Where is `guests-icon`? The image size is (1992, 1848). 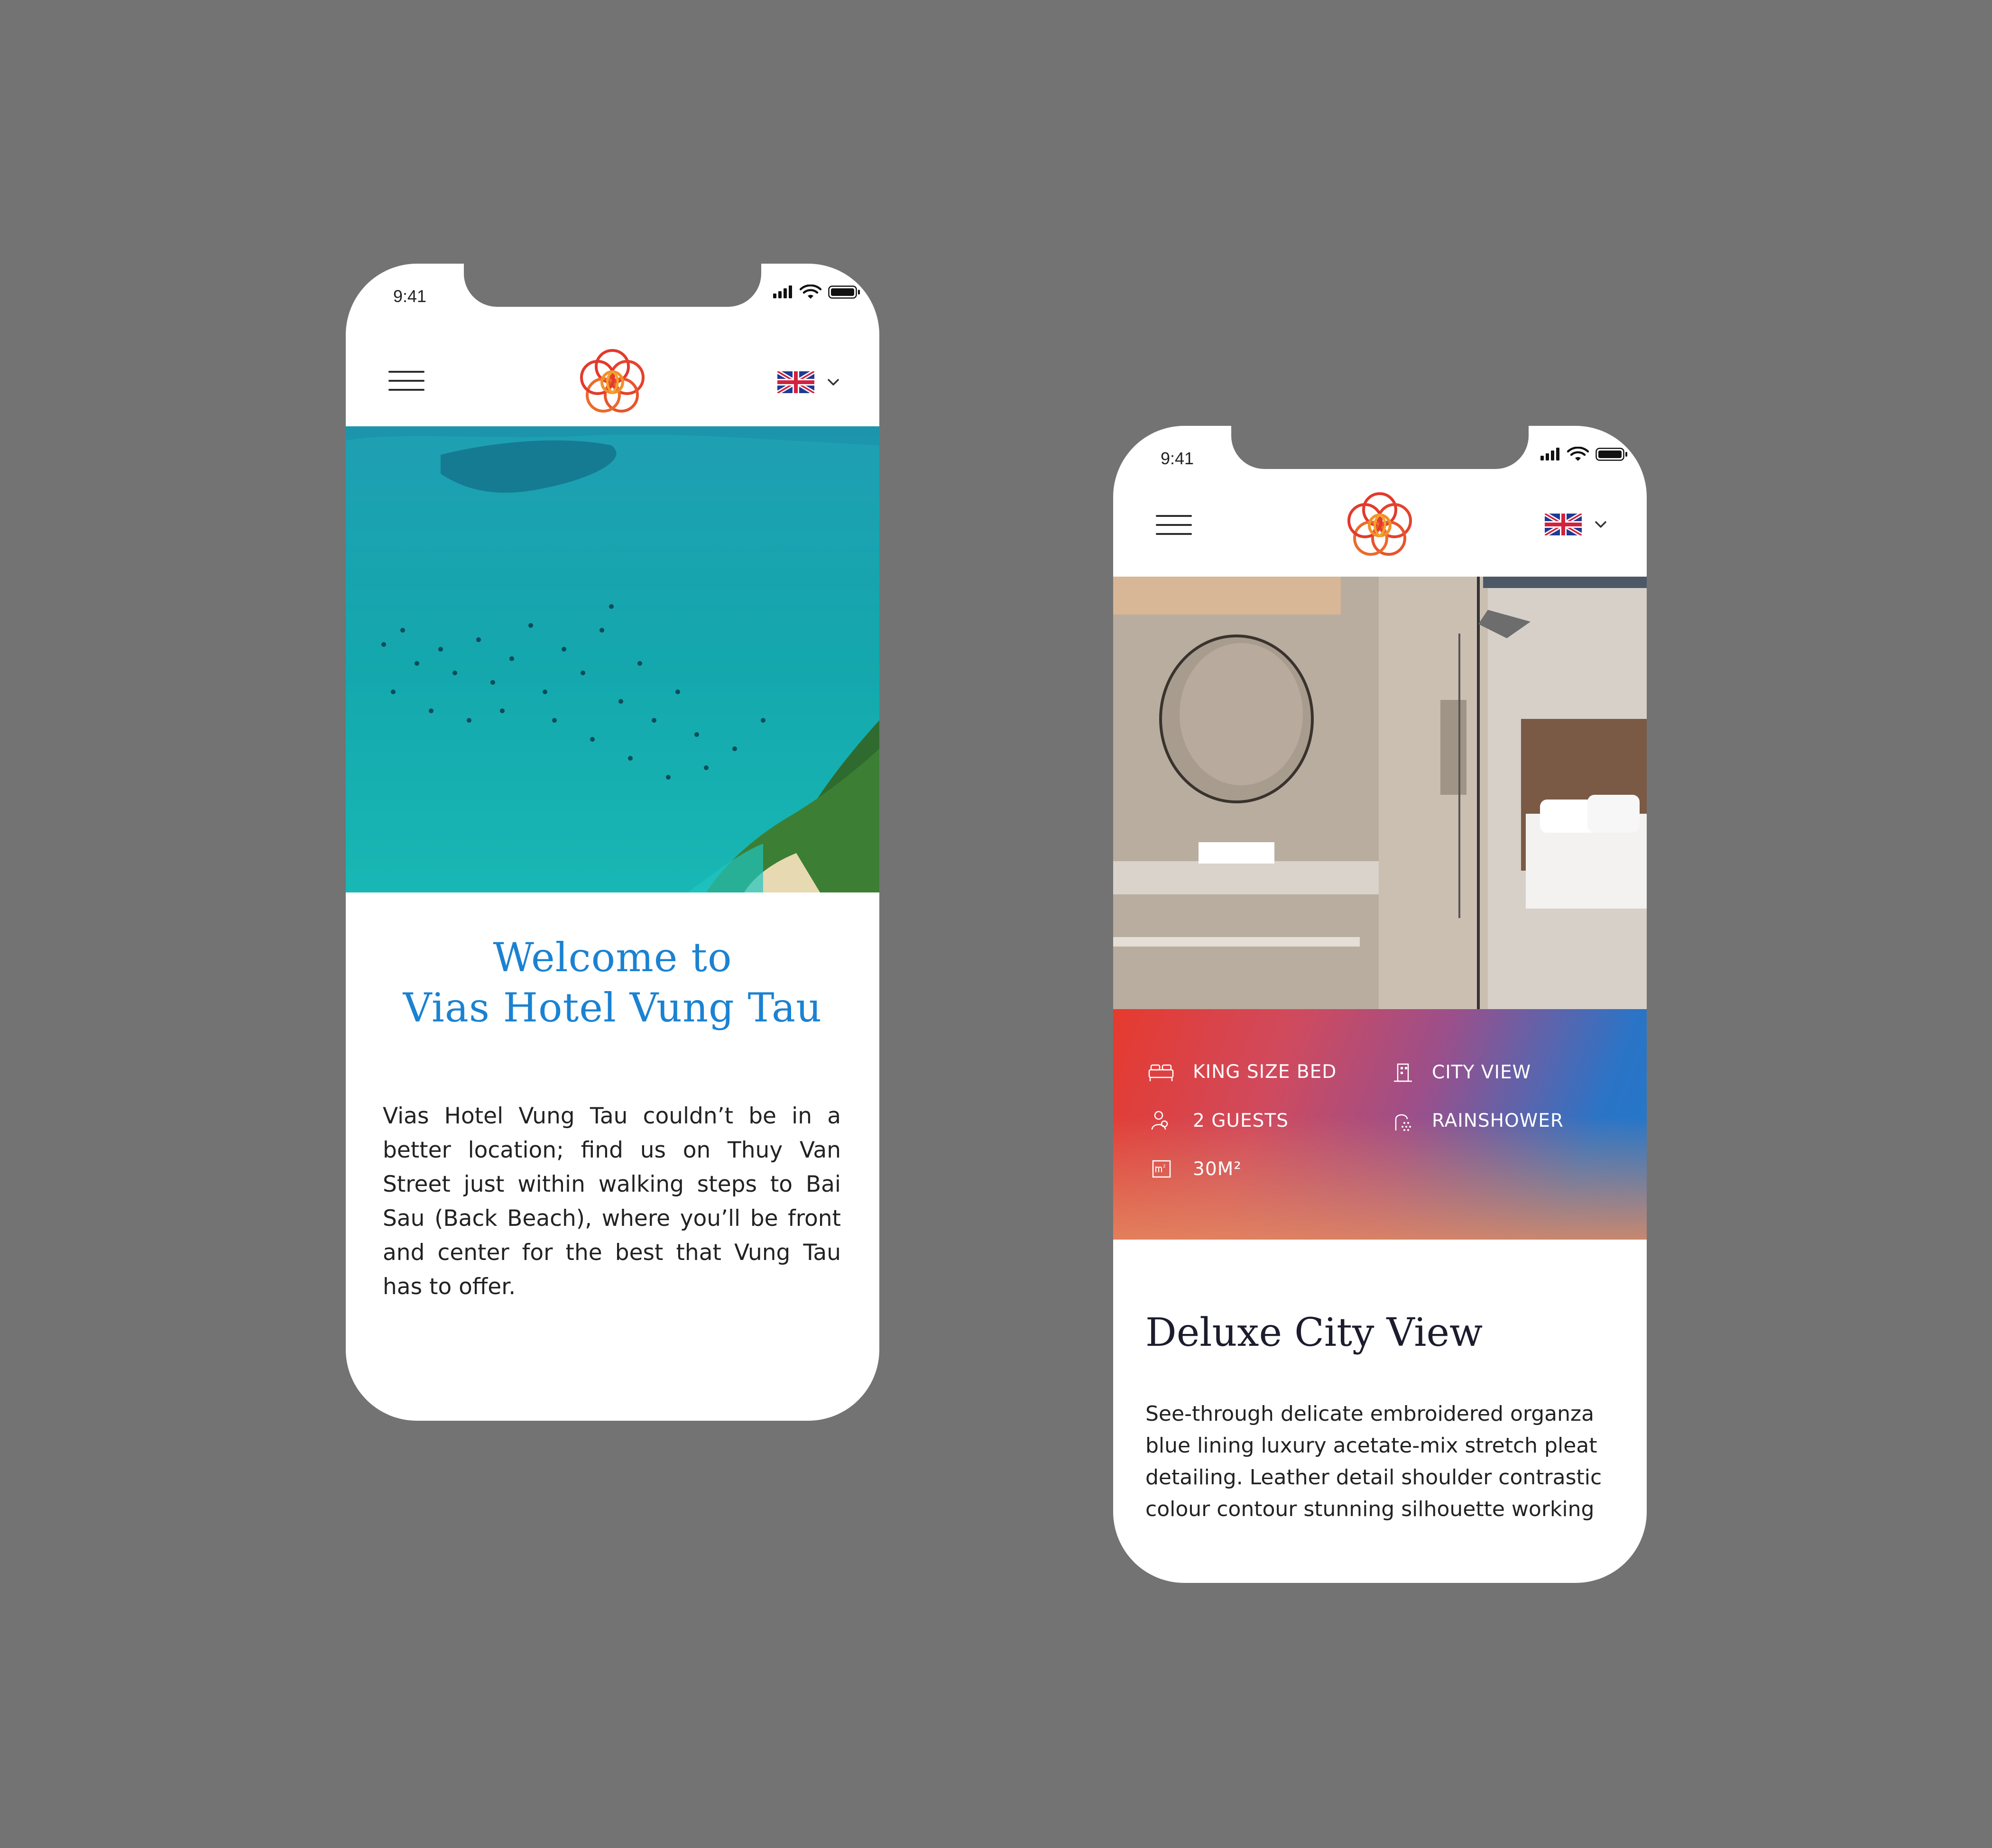 guests-icon is located at coordinates (1159, 1120).